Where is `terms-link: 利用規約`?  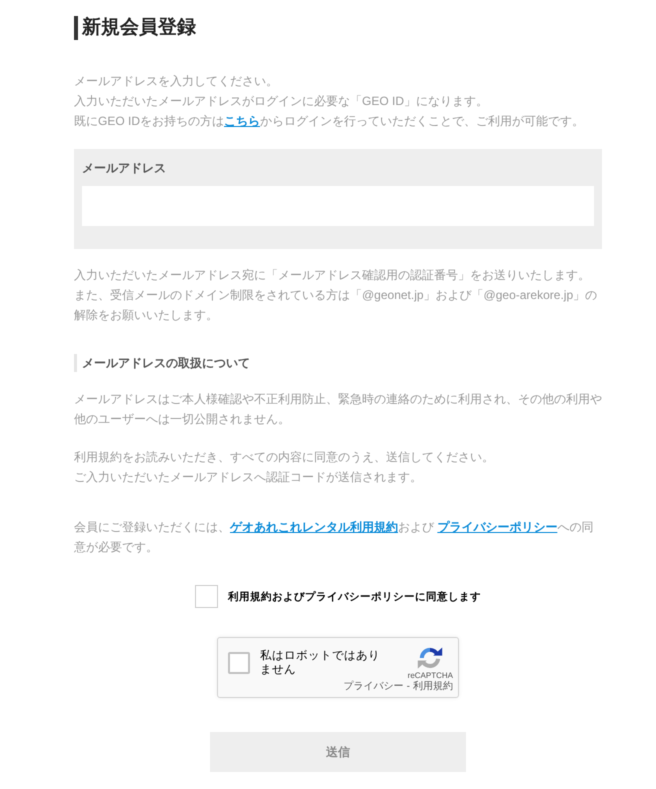 terms-link: 利用規約 is located at coordinates (433, 686).